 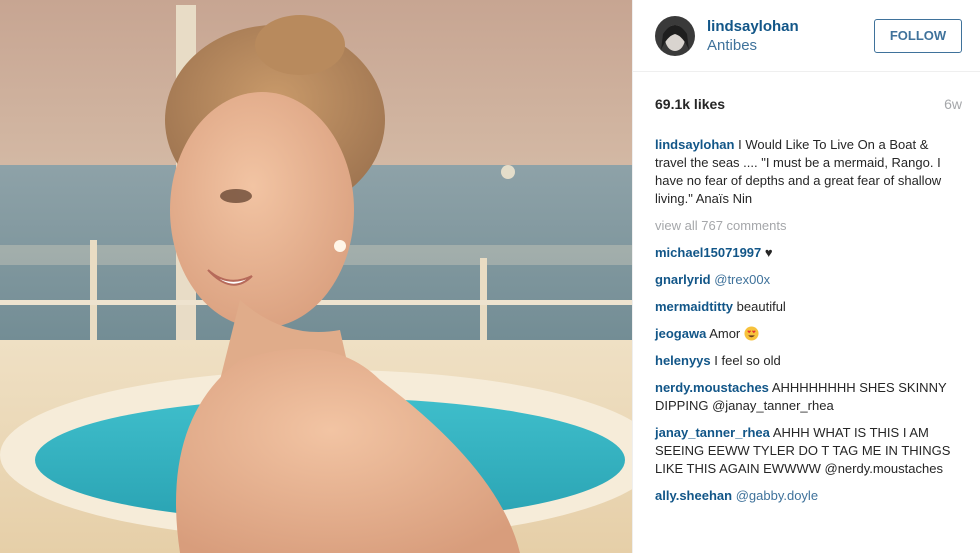 I want to click on comment: helenyys I feel so old, so click(x=808, y=361).